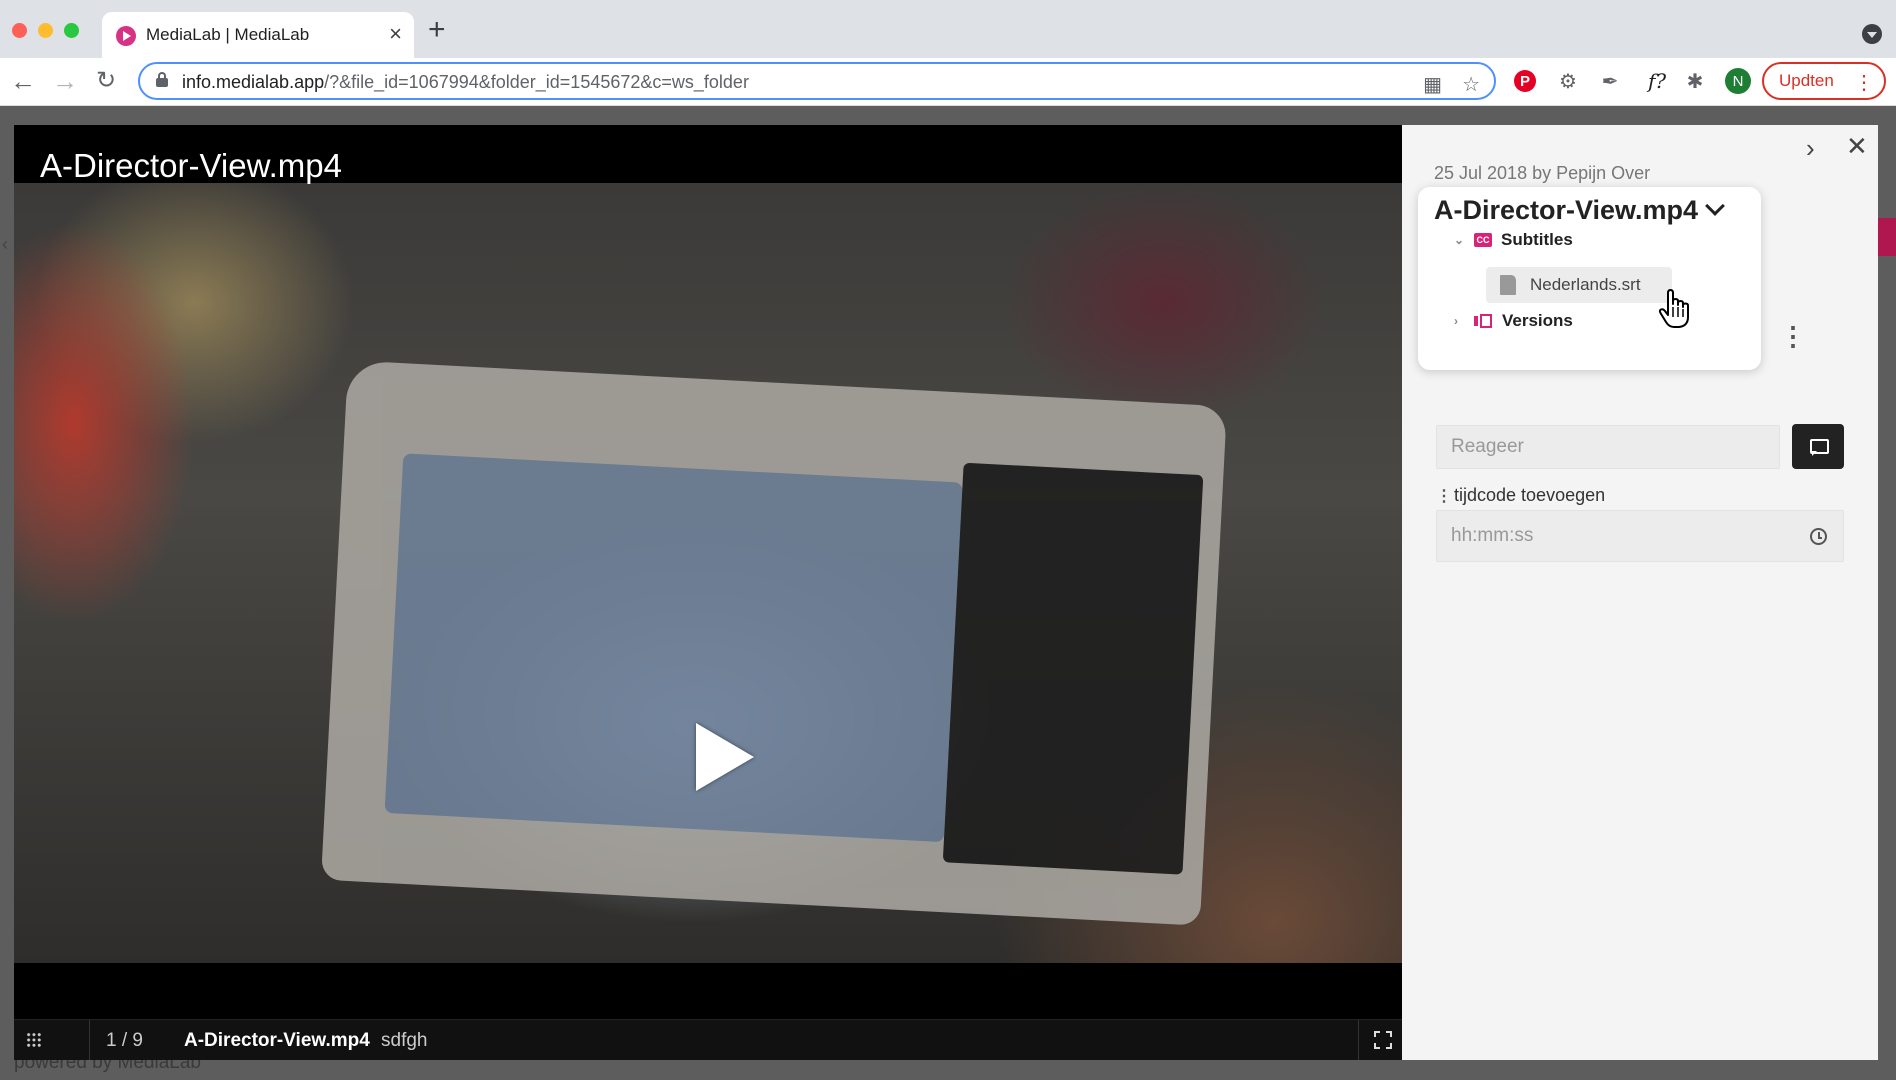 This screenshot has height=1080, width=1896. Describe the element at coordinates (1857, 146) in the screenshot. I see `close-icon: ✕` at that location.